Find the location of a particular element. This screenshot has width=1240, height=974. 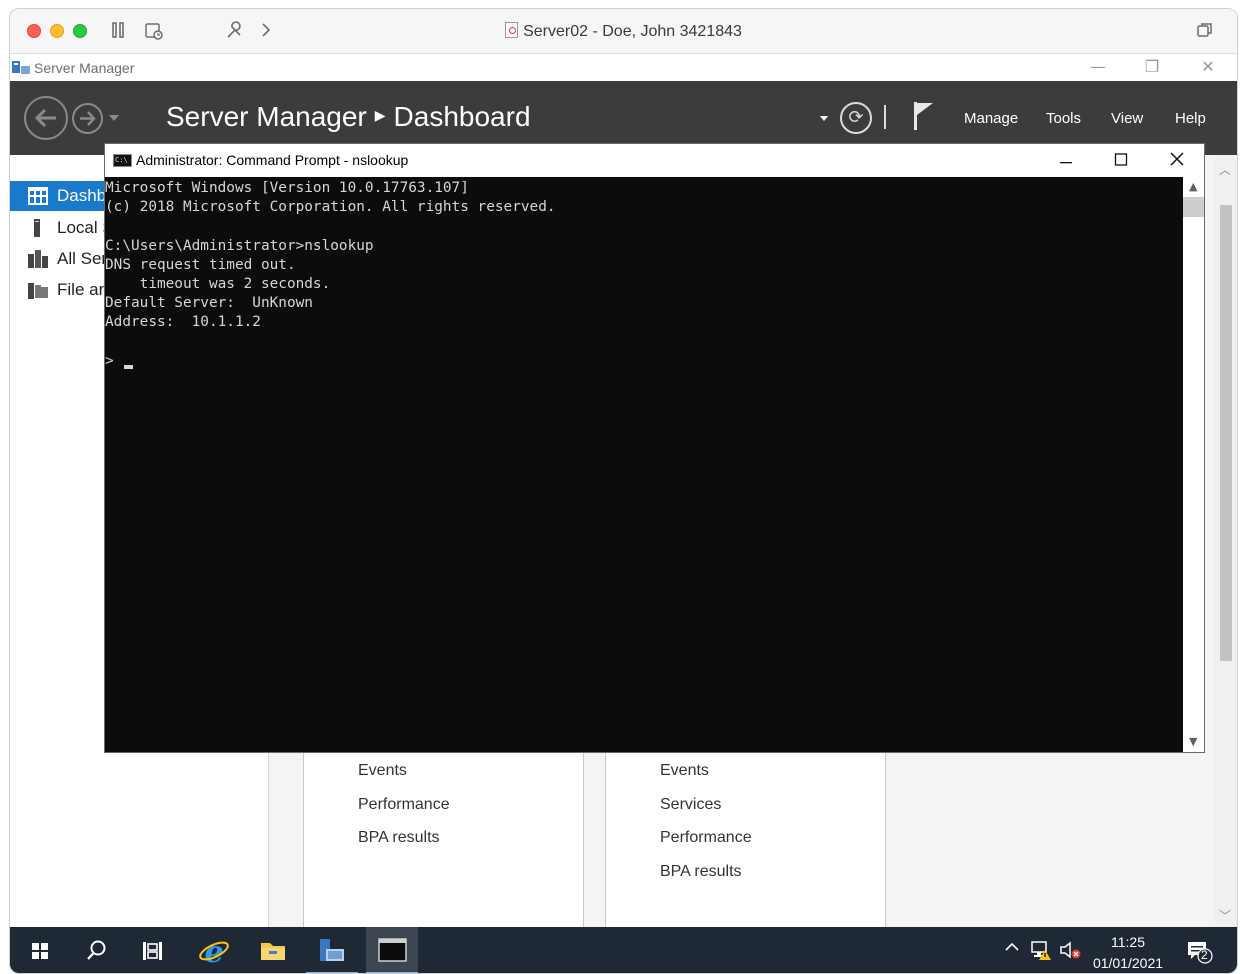

console-line: Default Server: UnKnown is located at coordinates (209, 303).